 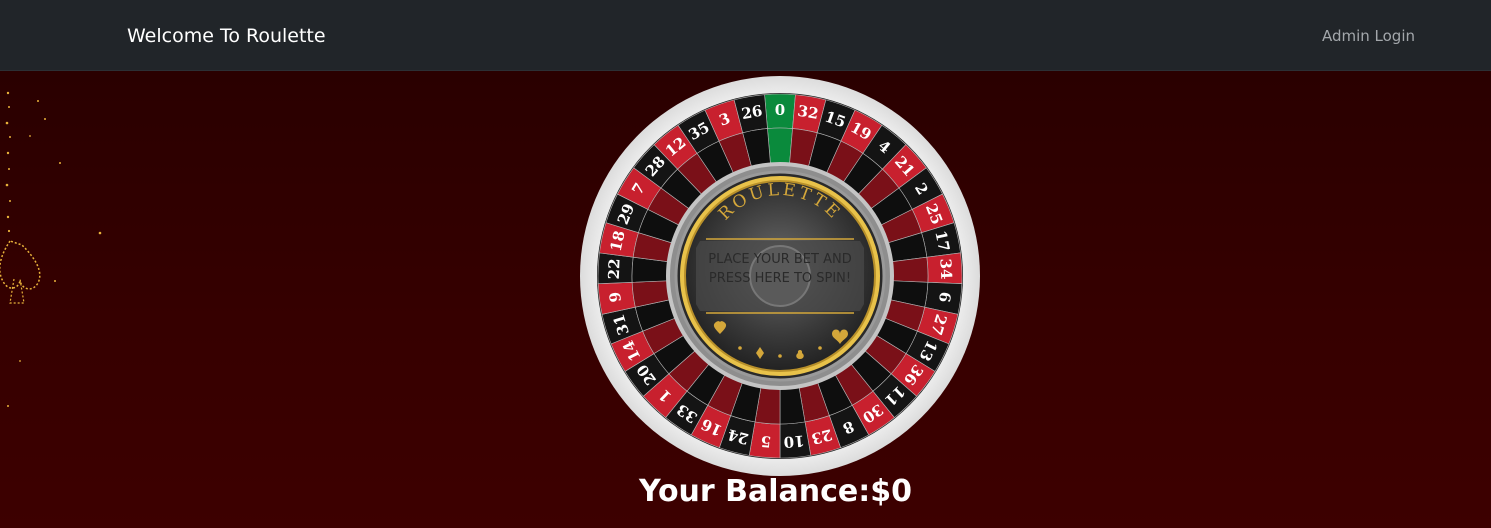 What do you see at coordinates (780, 110) in the screenshot?
I see `wheel-number-label: 0` at bounding box center [780, 110].